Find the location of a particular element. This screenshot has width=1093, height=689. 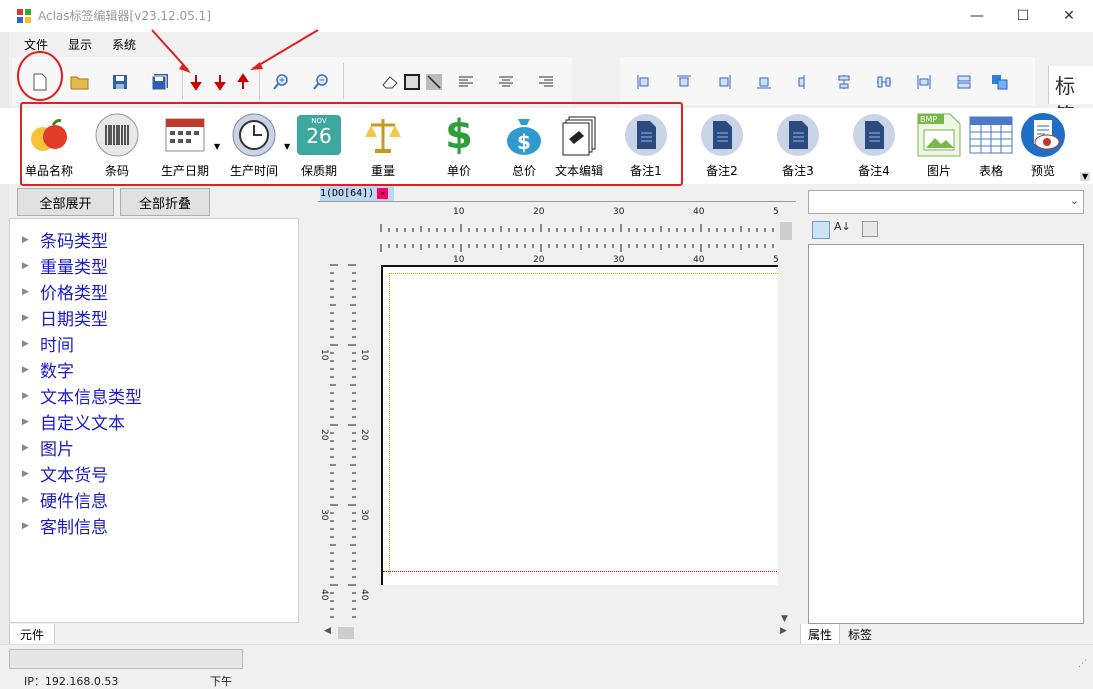

component-item-name: 单品名称 is located at coordinates (49, 145).